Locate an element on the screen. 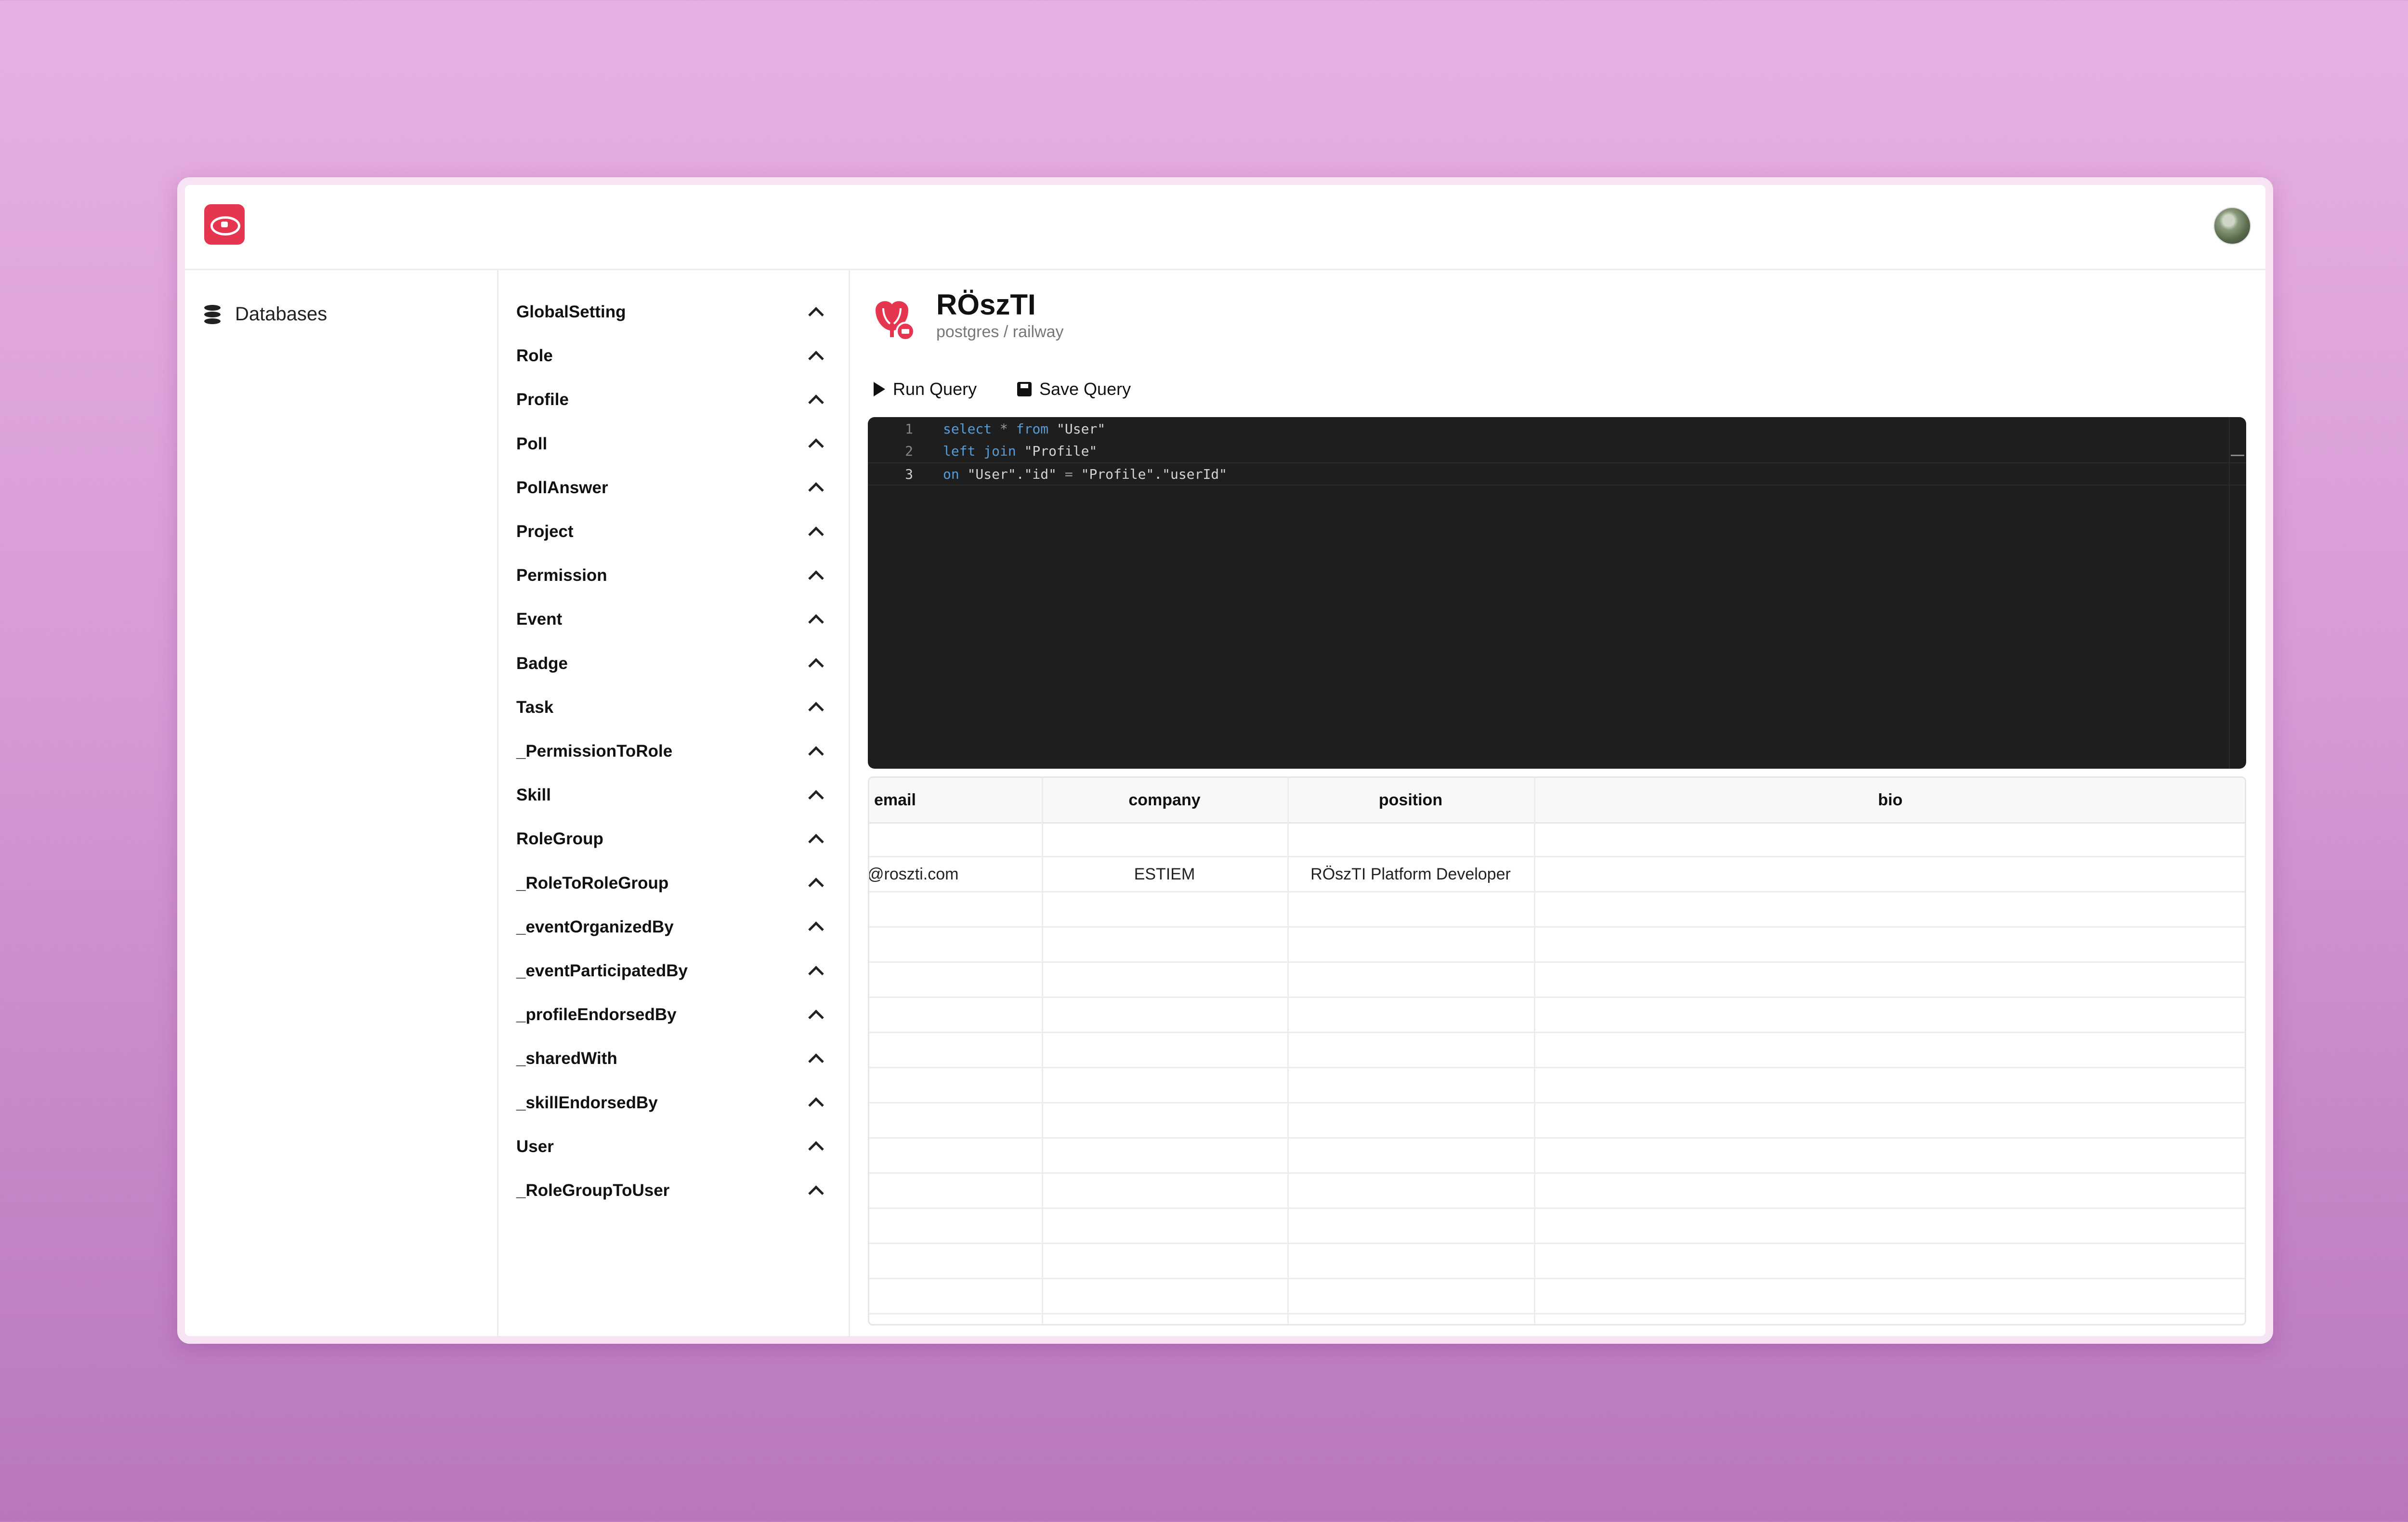 The image size is (2408, 1522). code-text: on "User"."id" = "Profile"."userId" is located at coordinates (1085, 474).